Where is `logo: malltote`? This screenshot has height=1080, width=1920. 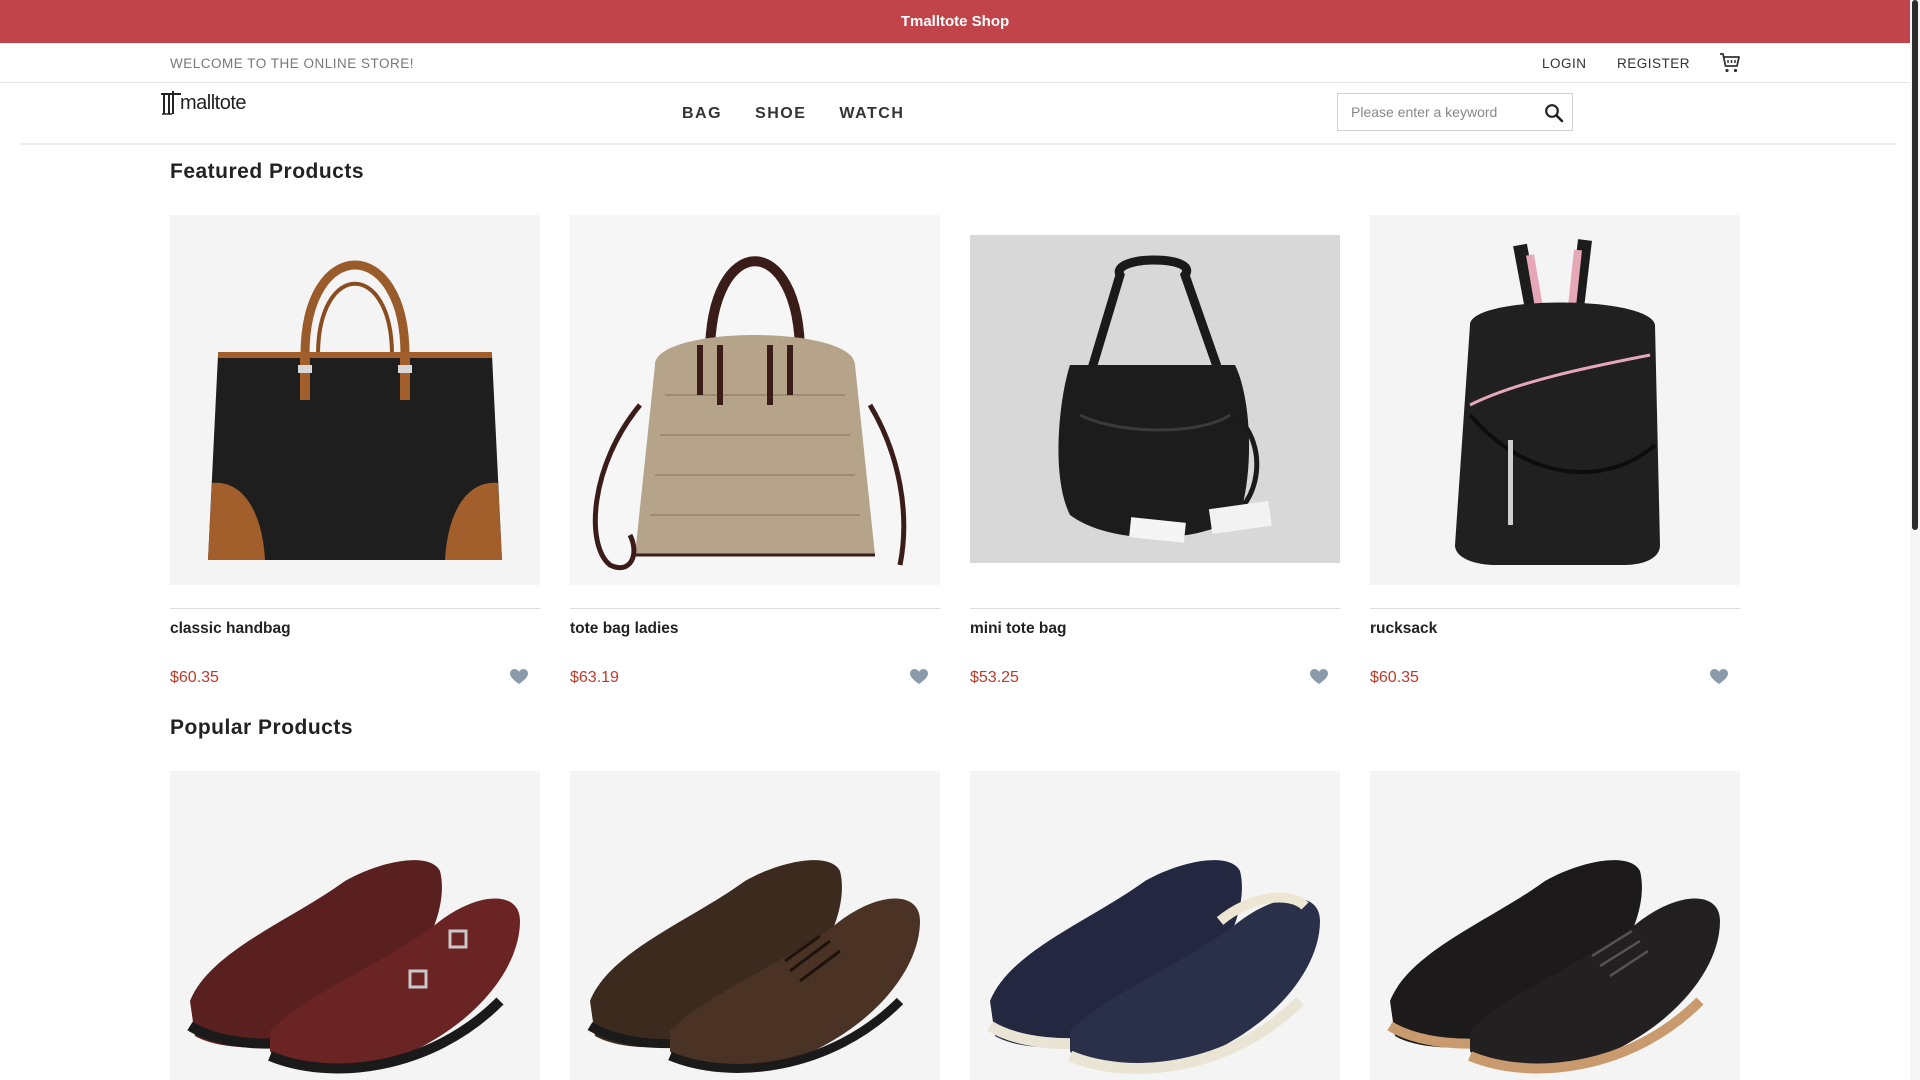 logo: malltote is located at coordinates (203, 103).